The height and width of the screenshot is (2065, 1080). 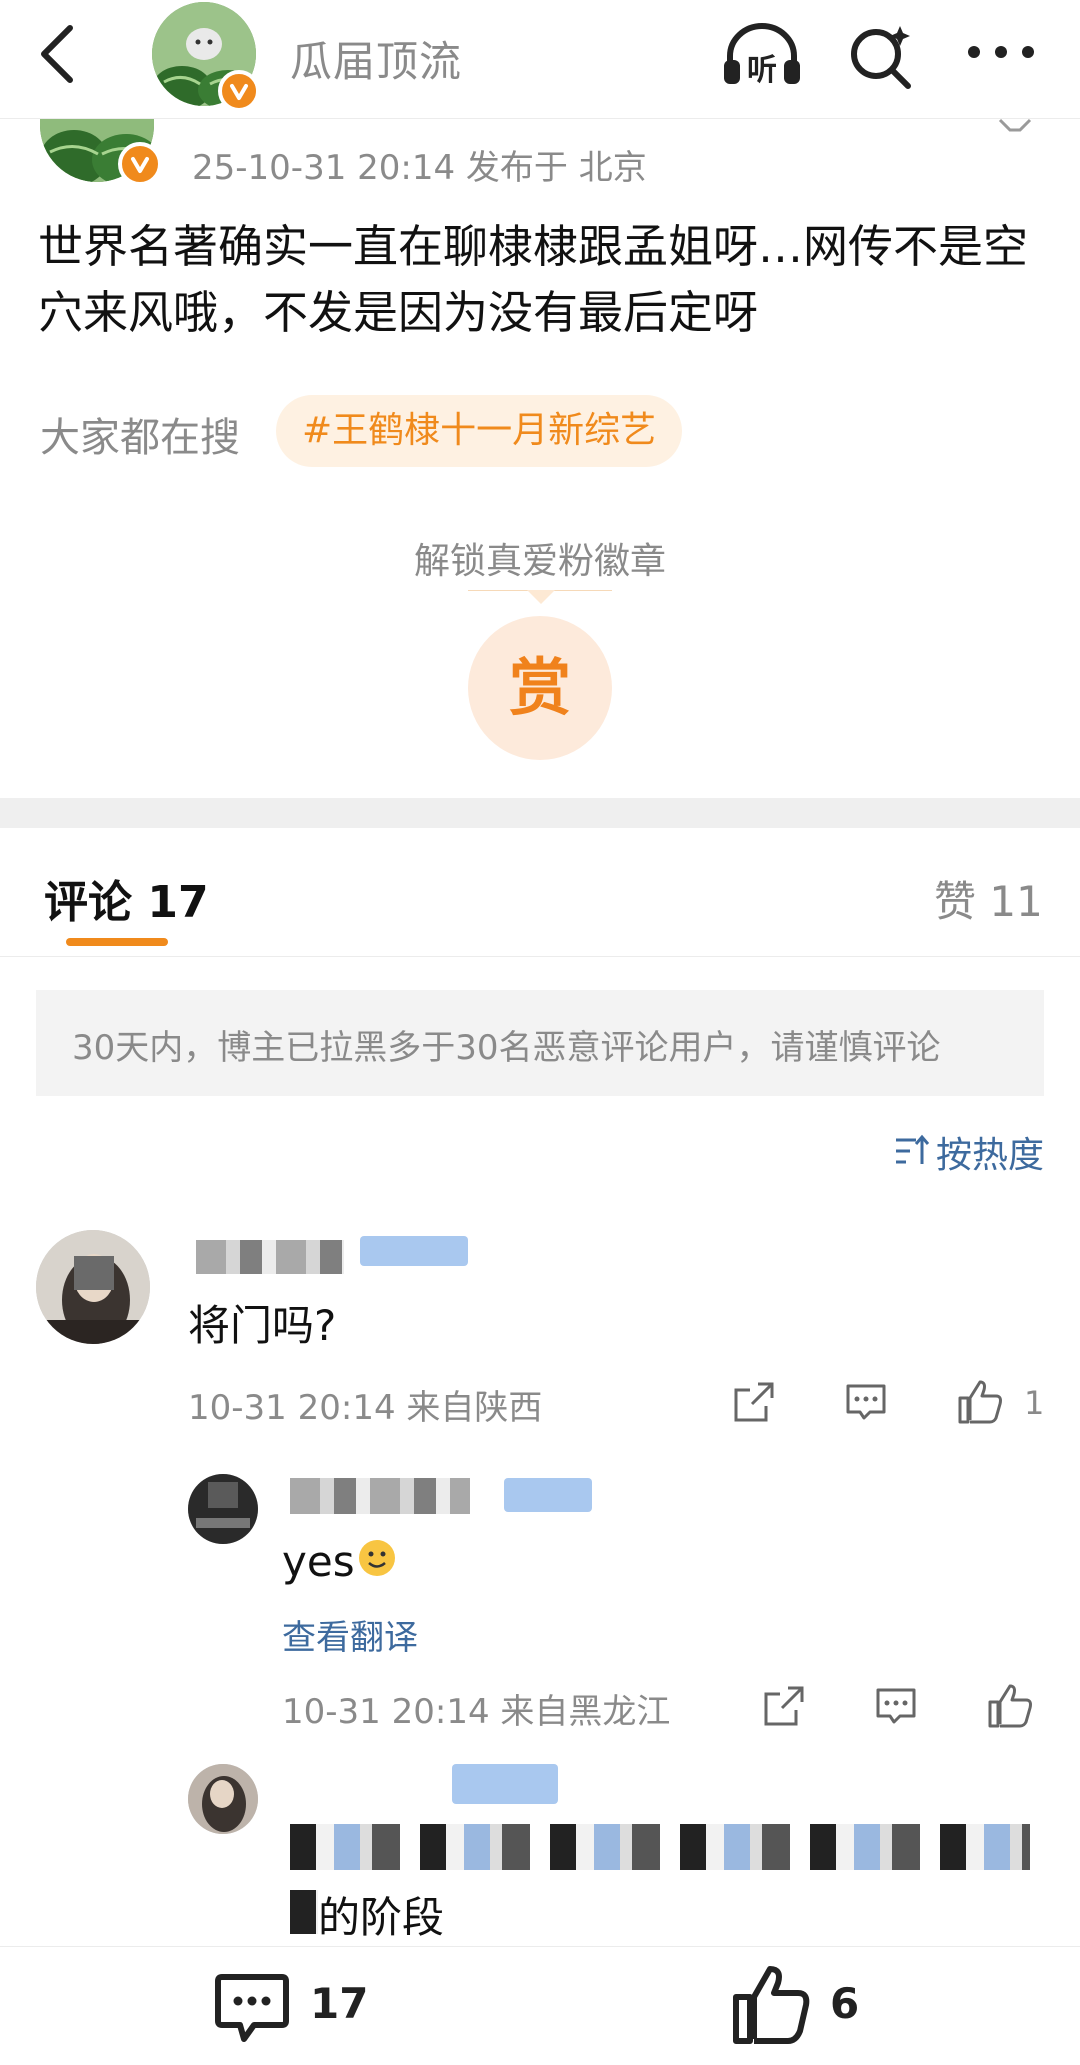 I want to click on tab-comments-count: 17, so click(x=178, y=902).